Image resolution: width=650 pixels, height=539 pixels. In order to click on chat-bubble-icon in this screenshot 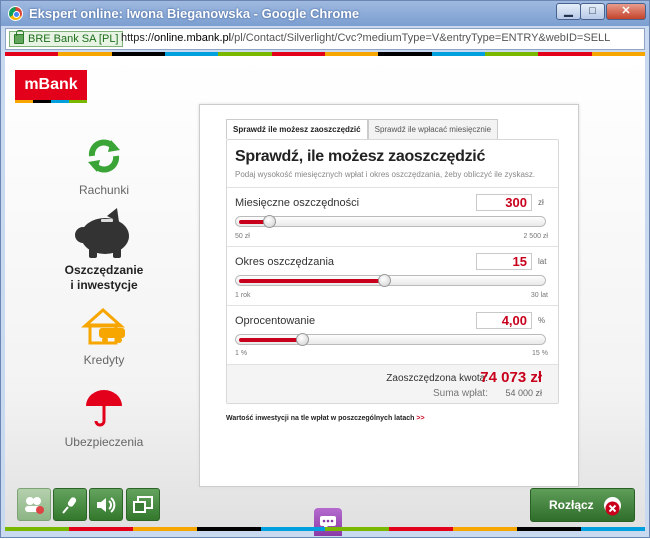, I will do `click(328, 523)`.